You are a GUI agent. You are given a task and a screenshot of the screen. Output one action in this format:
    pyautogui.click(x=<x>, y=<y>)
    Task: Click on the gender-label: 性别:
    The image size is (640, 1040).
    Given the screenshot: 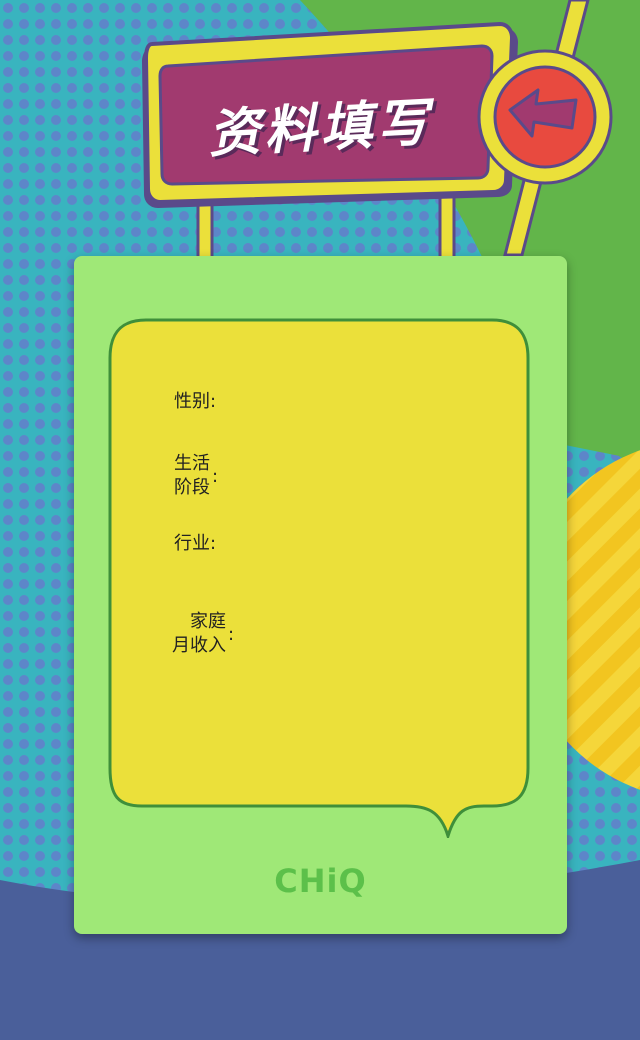 What is the action you would take?
    pyautogui.click(x=195, y=401)
    